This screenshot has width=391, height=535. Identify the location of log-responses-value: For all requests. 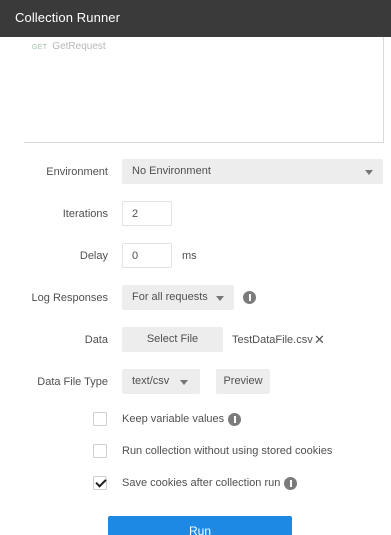
(170, 297).